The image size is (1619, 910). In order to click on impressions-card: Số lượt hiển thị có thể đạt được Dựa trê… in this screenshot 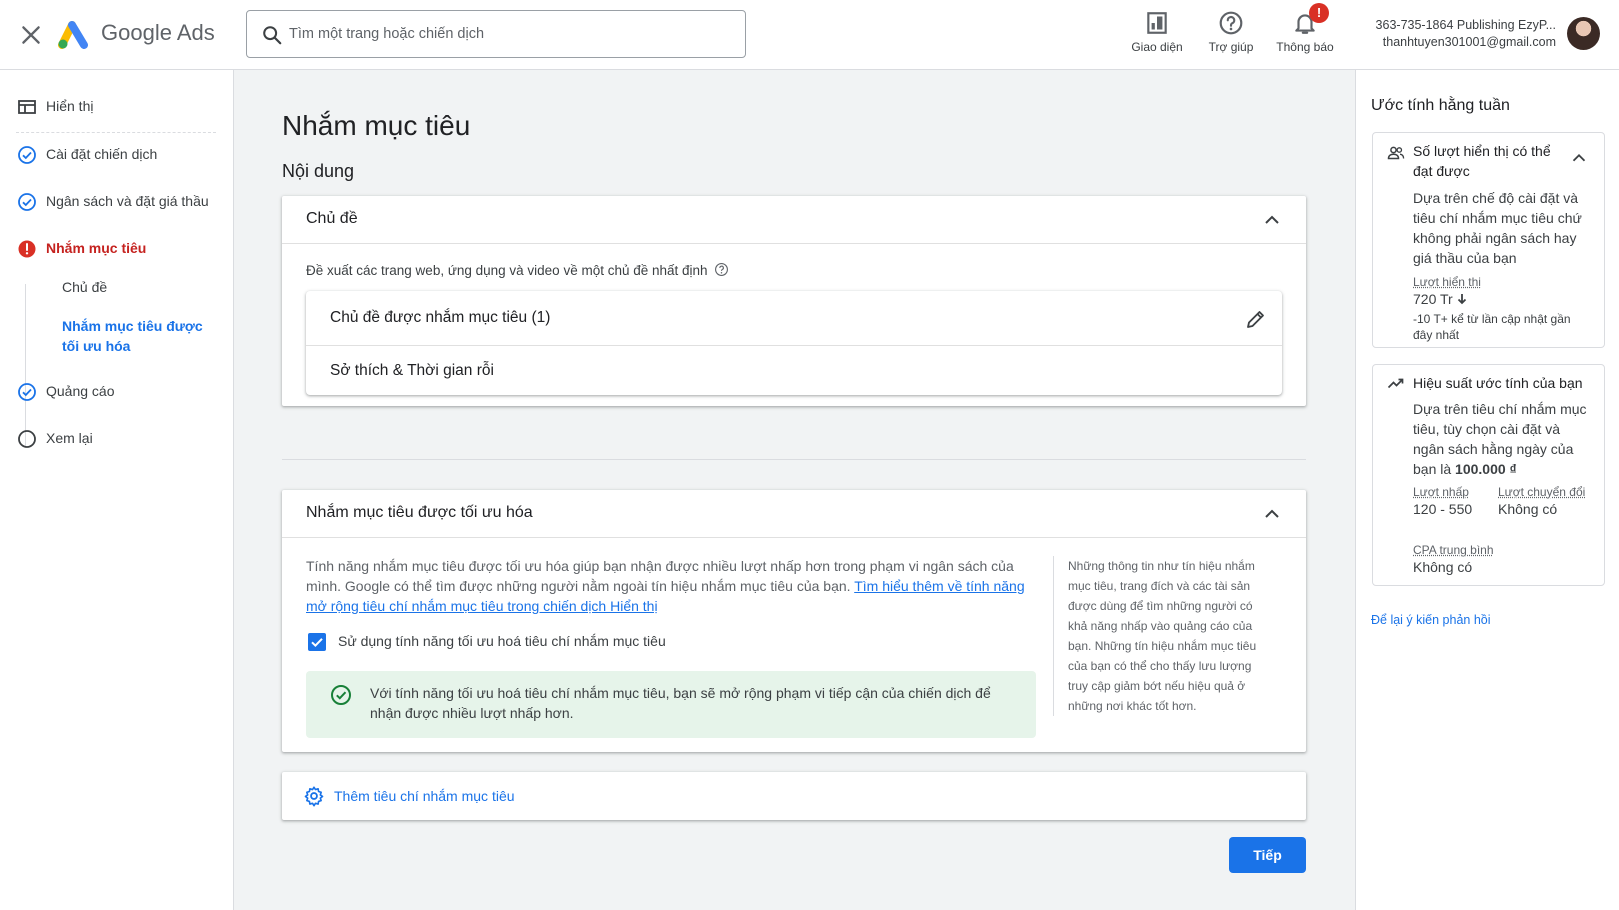, I will do `click(1488, 240)`.